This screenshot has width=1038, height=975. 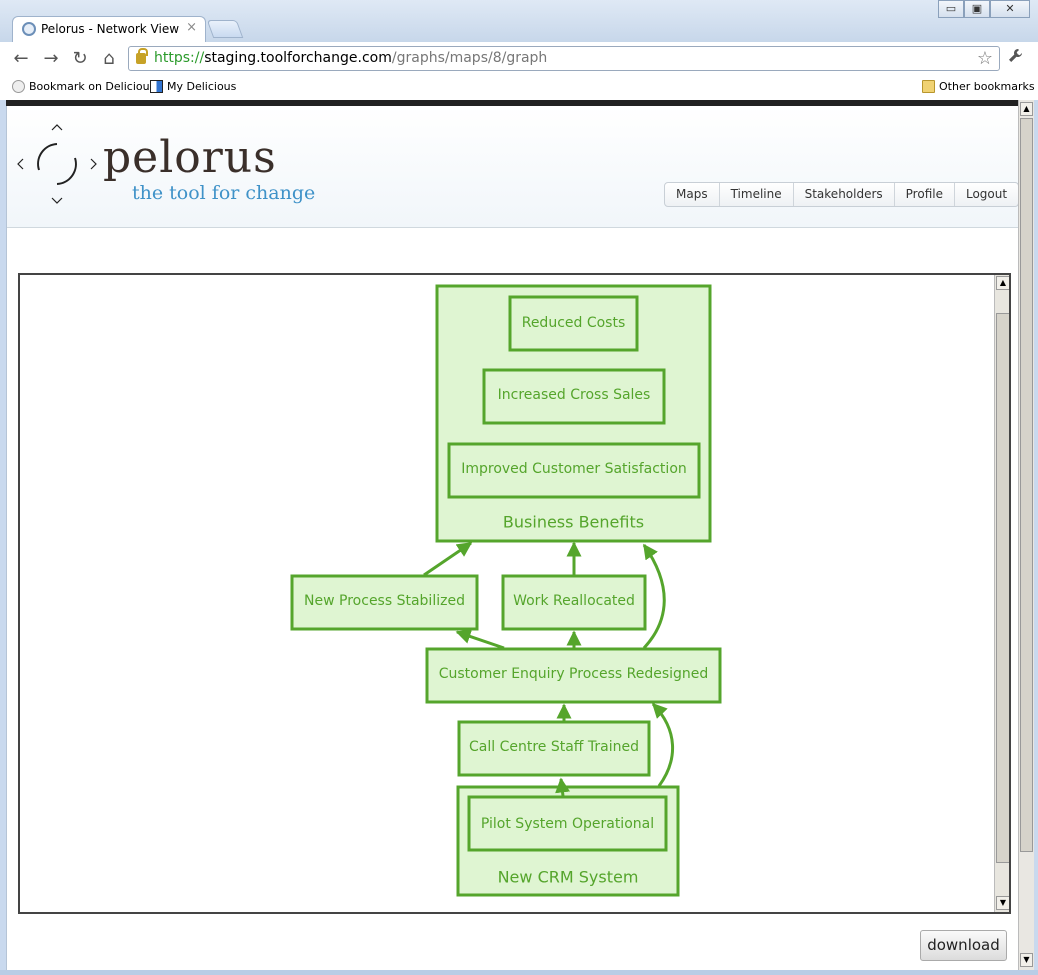 What do you see at coordinates (573, 522) in the screenshot?
I see `node-label: Business Benefits` at bounding box center [573, 522].